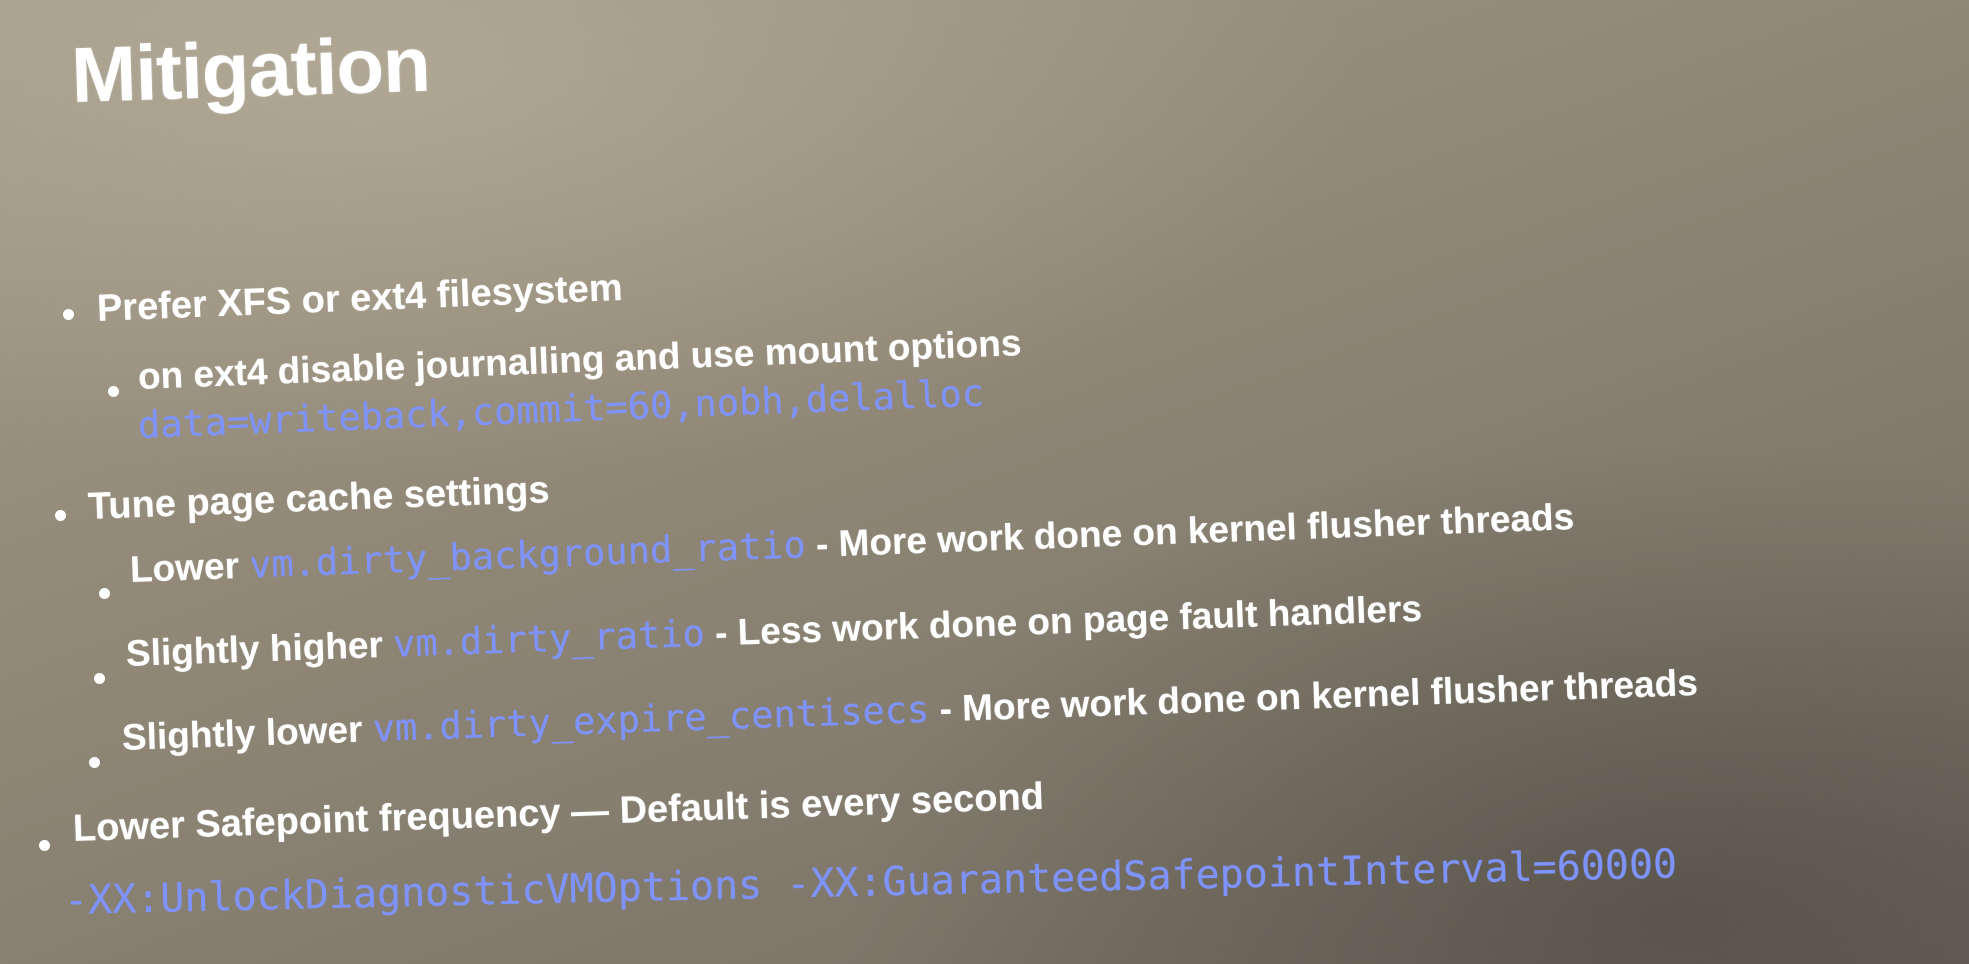 This screenshot has width=1969, height=964. What do you see at coordinates (549, 638) in the screenshot?
I see `code-text: vm.dirty_ratio` at bounding box center [549, 638].